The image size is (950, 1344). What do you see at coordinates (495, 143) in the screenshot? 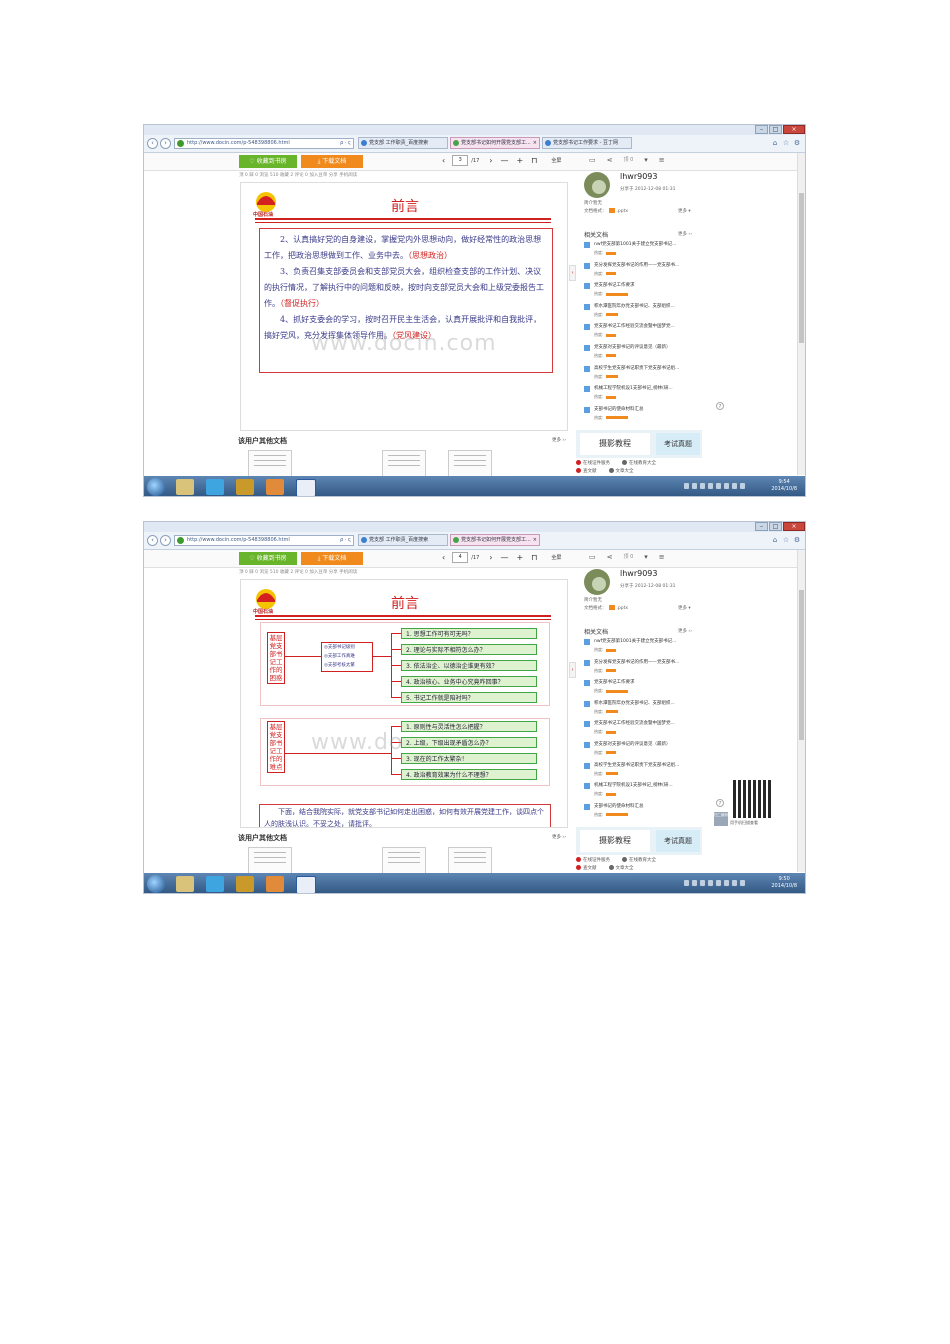
I see `tab-docin-active: 党支部书记如何开展党支部工... ×` at bounding box center [495, 143].